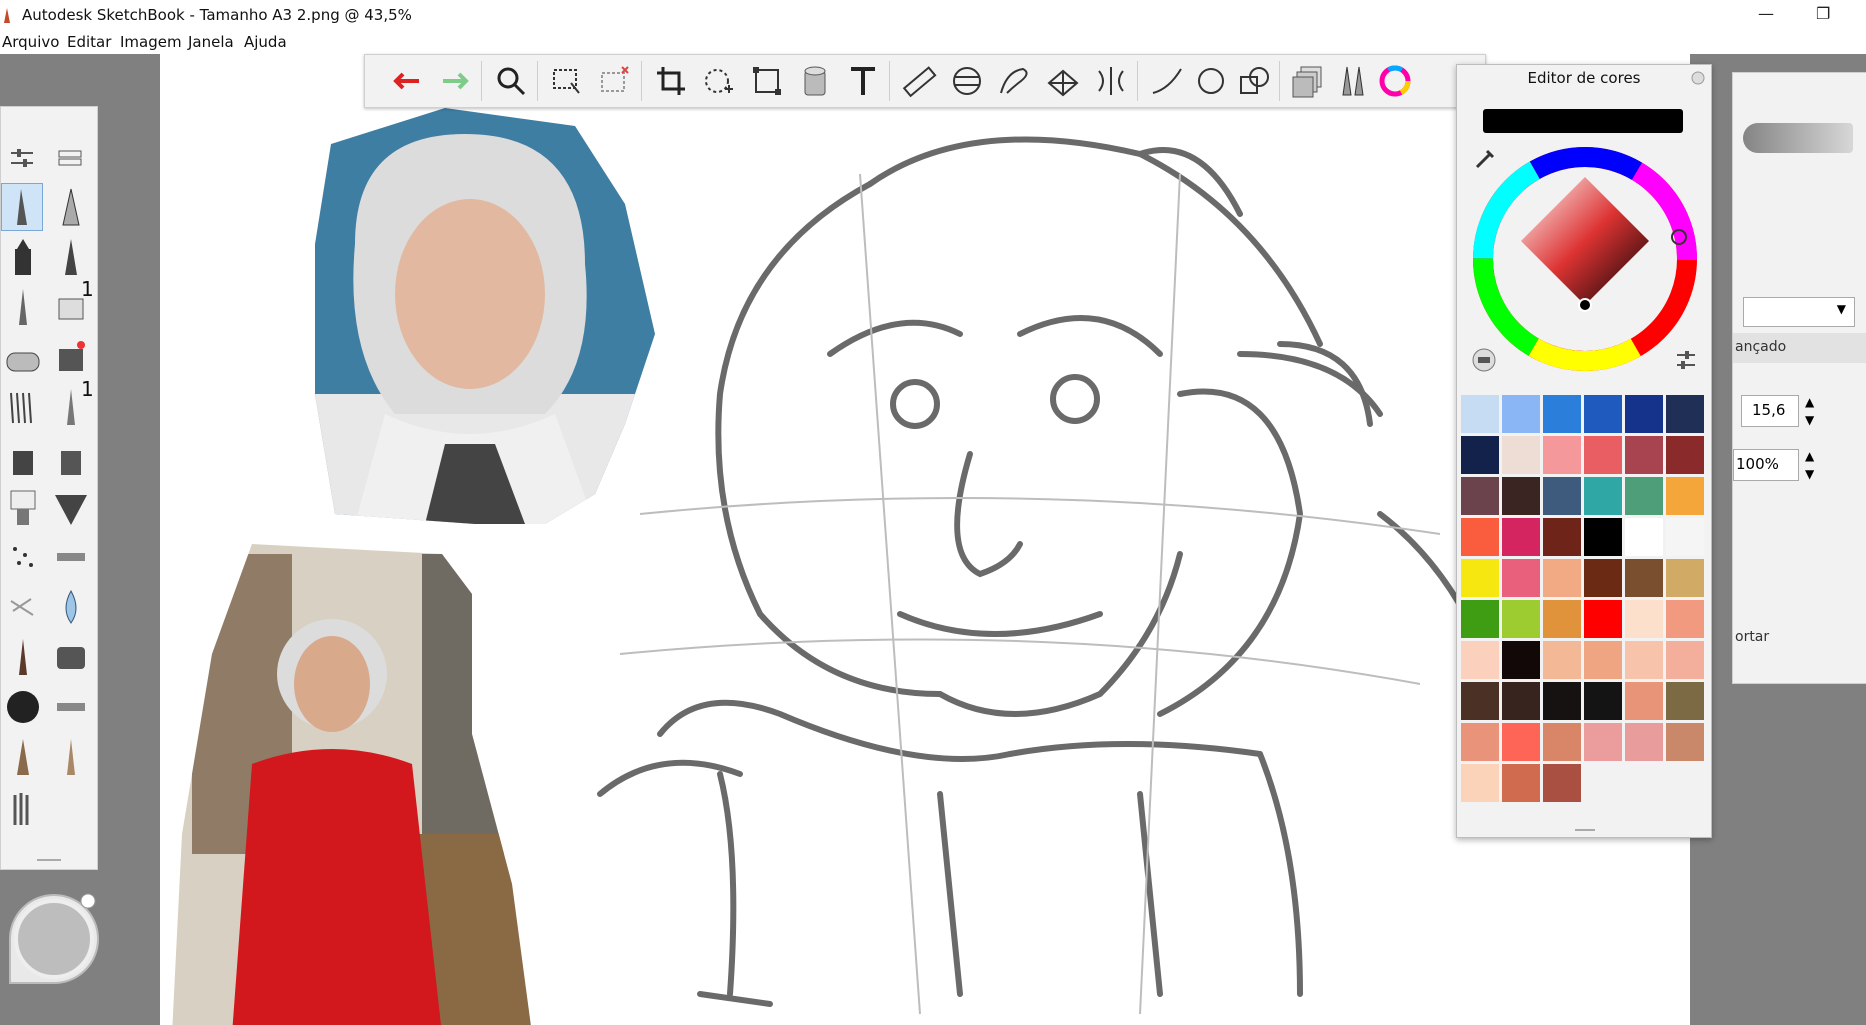  I want to click on texture-brush-icon, so click(23, 607).